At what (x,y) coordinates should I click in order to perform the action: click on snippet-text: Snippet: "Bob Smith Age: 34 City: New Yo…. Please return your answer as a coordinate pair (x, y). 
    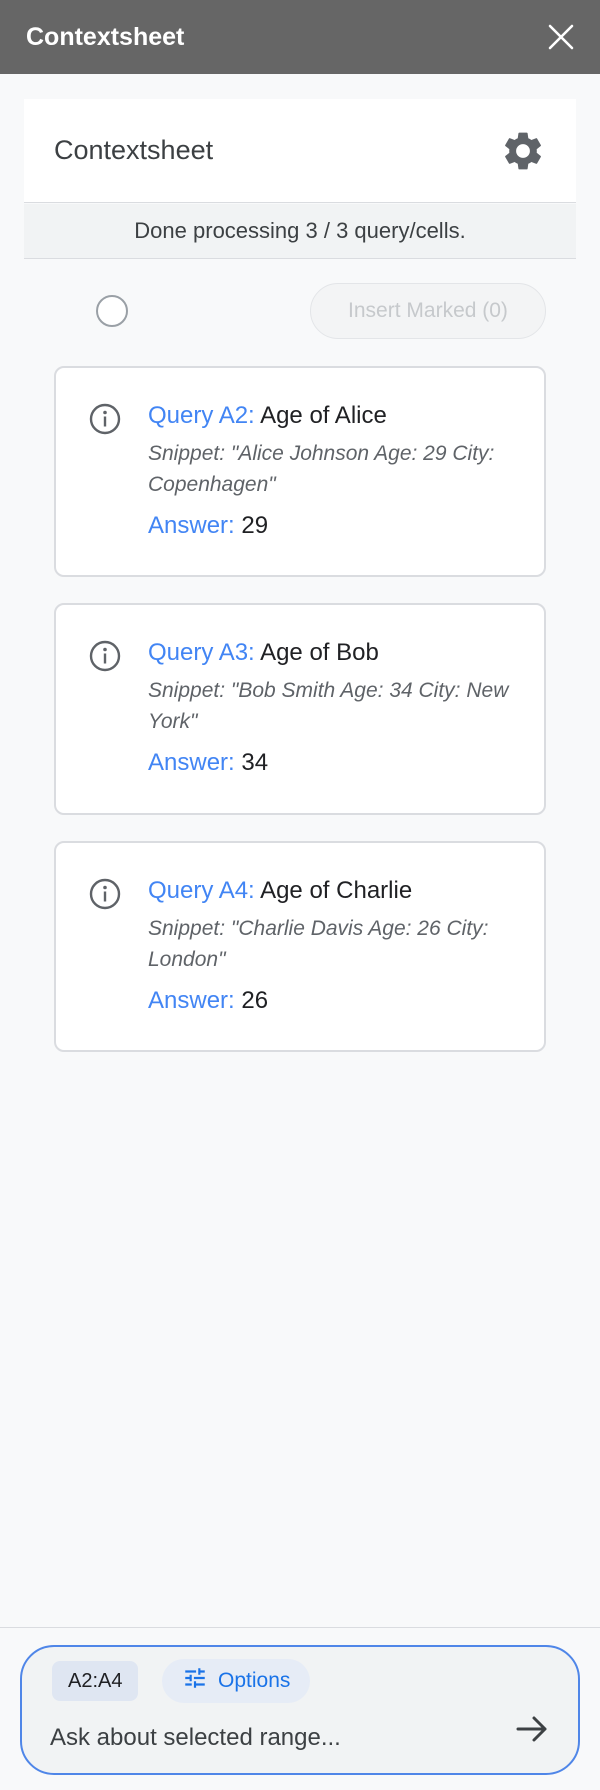
    Looking at the image, I should click on (328, 706).